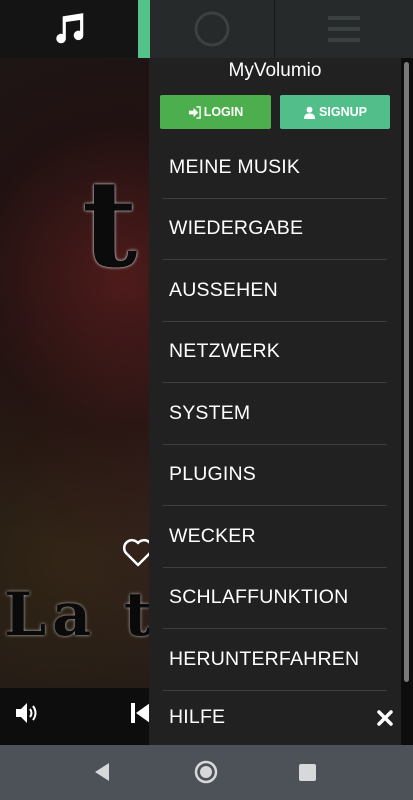 This screenshot has width=413, height=800. Describe the element at coordinates (275, 70) in the screenshot. I see `drawer-title: MyVolumio` at that location.